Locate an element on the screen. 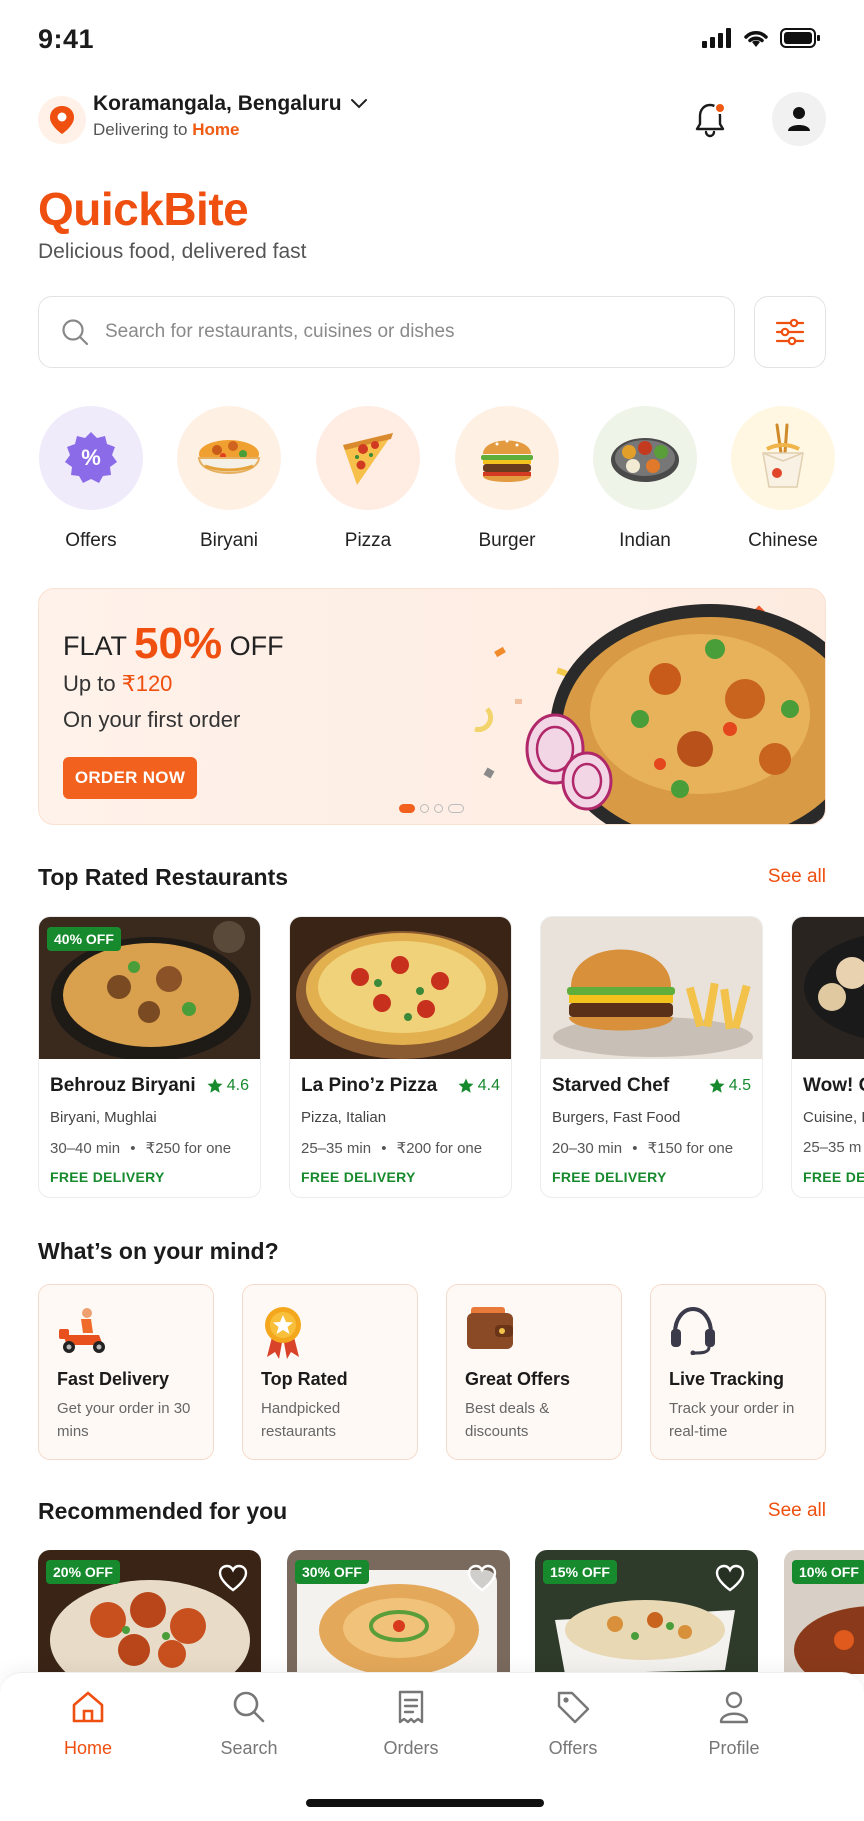 The image size is (864, 1821). feature-card-great-offers: Great Offers Best deals & discounts is located at coordinates (534, 1372).